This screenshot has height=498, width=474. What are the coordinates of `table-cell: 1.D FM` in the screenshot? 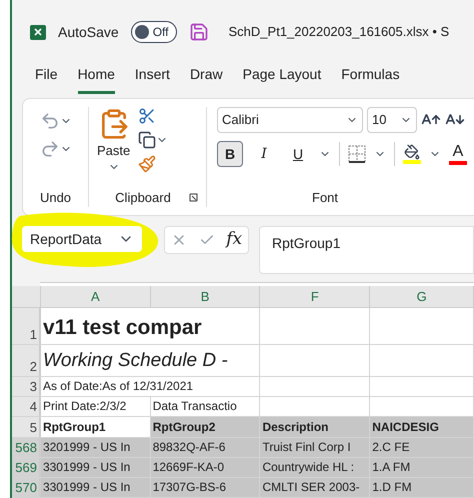 It's located at (422, 487).